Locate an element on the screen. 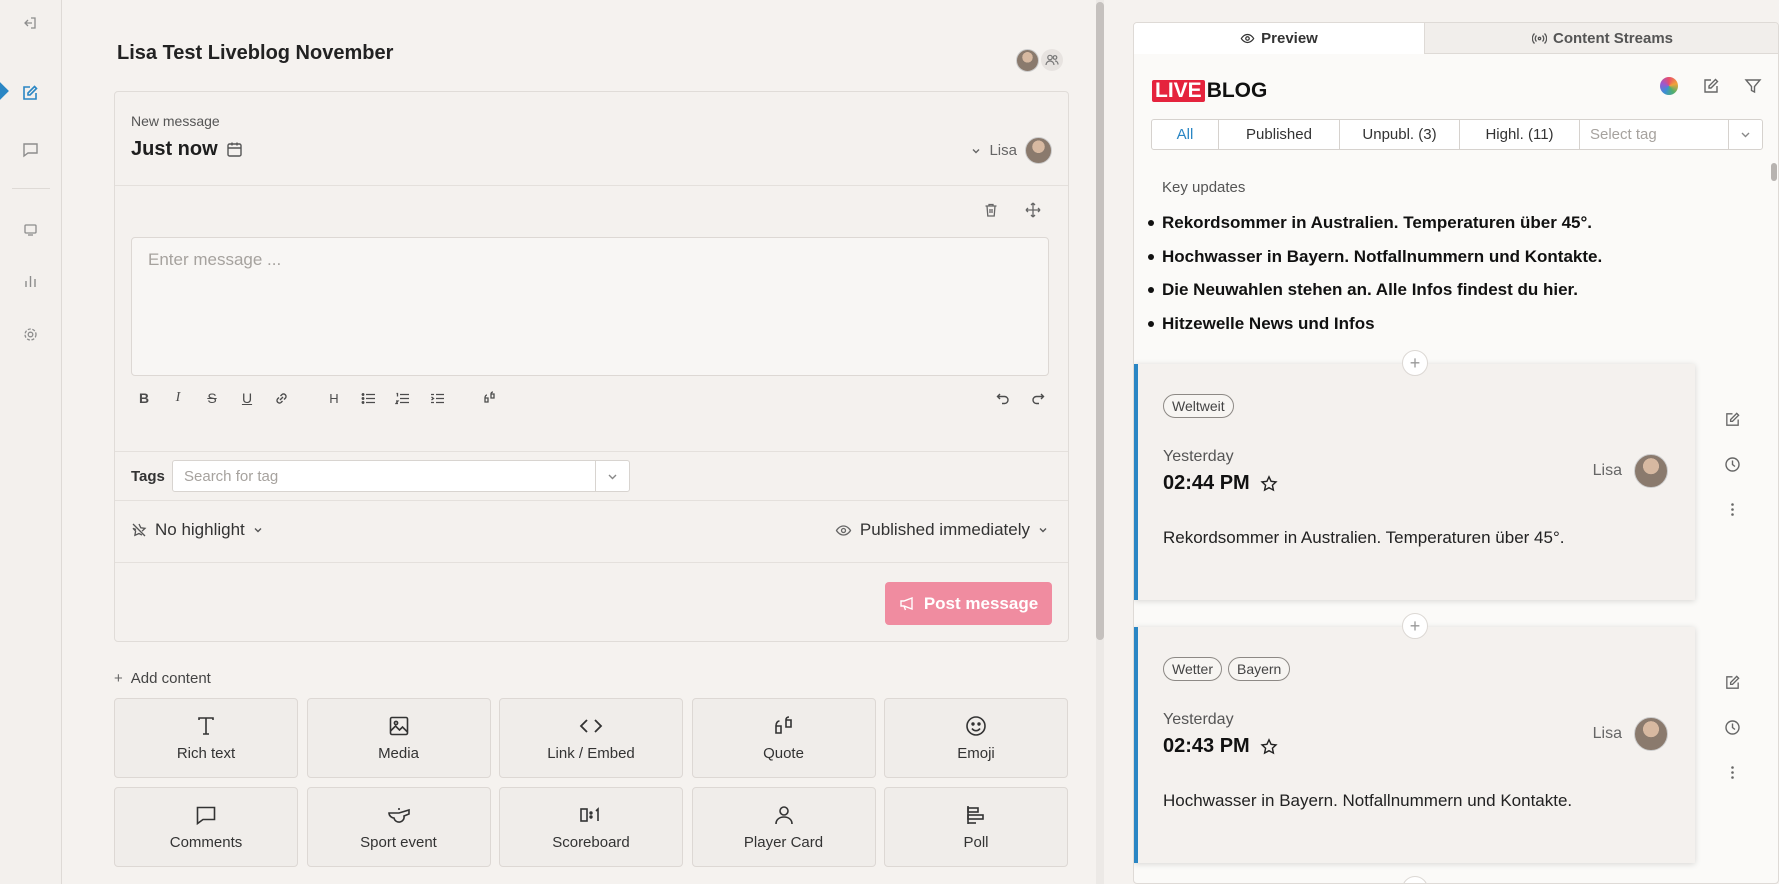 The image size is (1779, 884). whistle-icon is located at coordinates (398, 815).